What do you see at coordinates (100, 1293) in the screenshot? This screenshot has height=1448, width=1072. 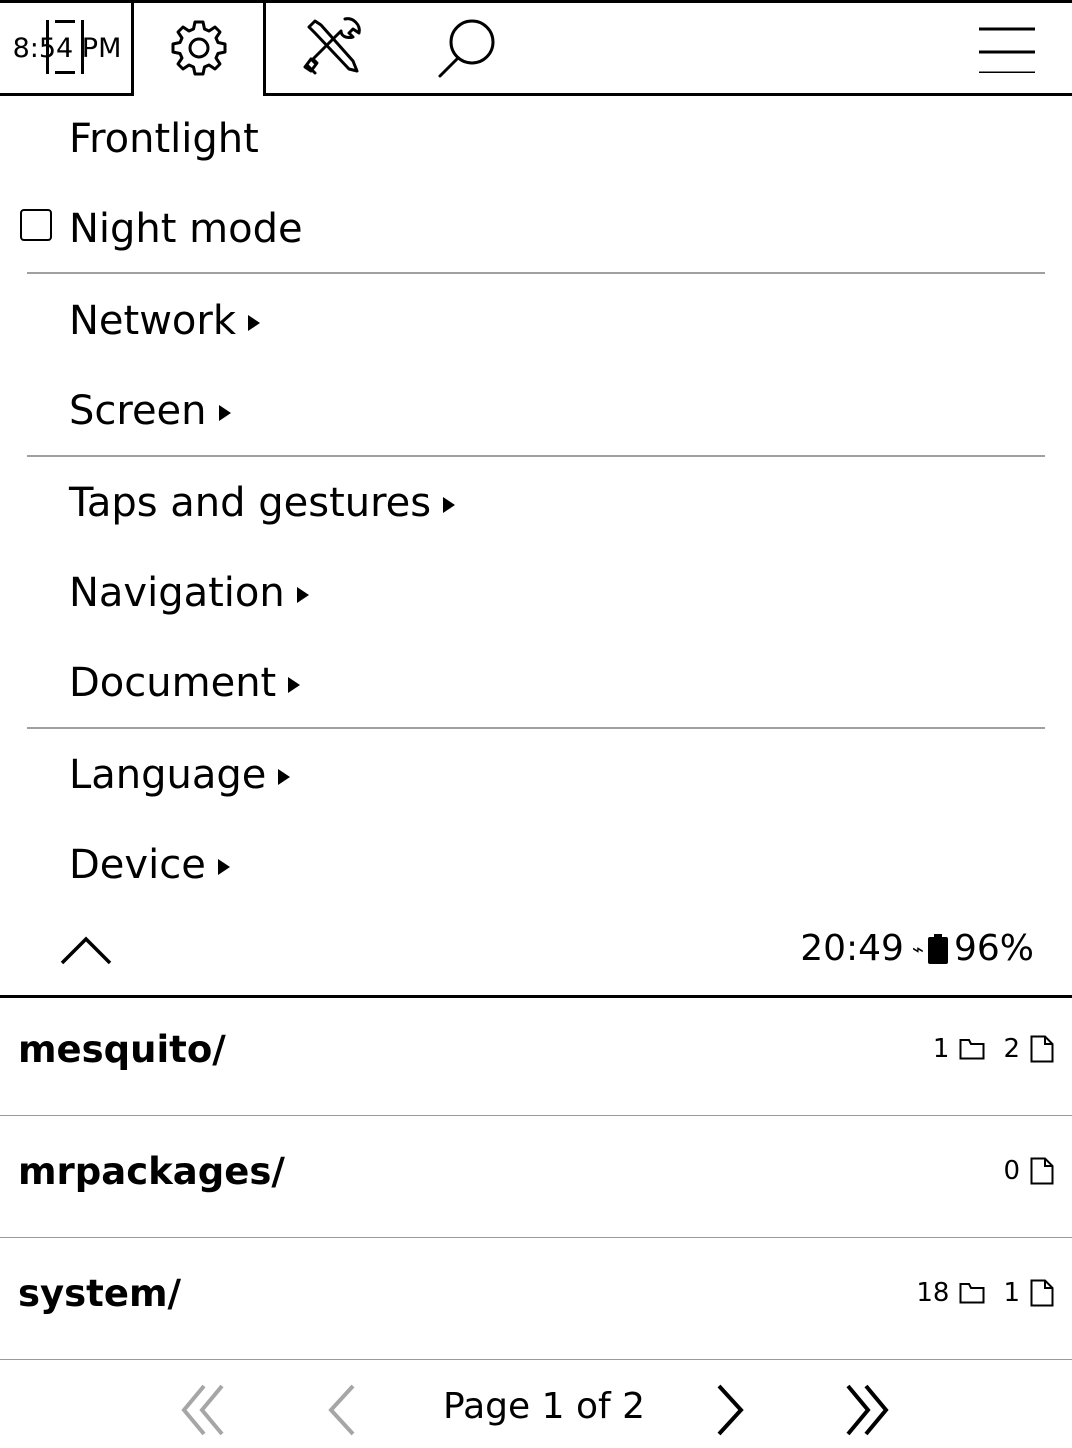 I see `folder-name: system/` at bounding box center [100, 1293].